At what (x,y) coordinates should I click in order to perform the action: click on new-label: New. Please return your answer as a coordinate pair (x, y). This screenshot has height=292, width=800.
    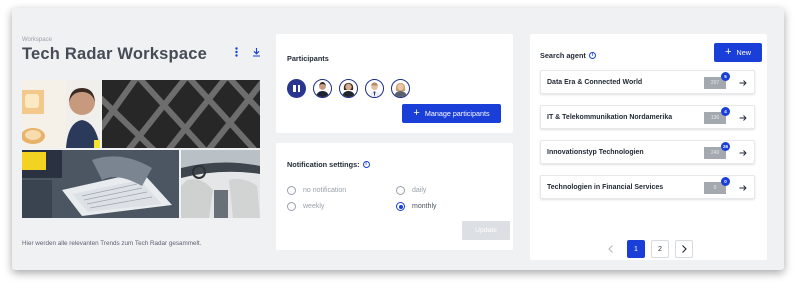
    Looking at the image, I should click on (743, 52).